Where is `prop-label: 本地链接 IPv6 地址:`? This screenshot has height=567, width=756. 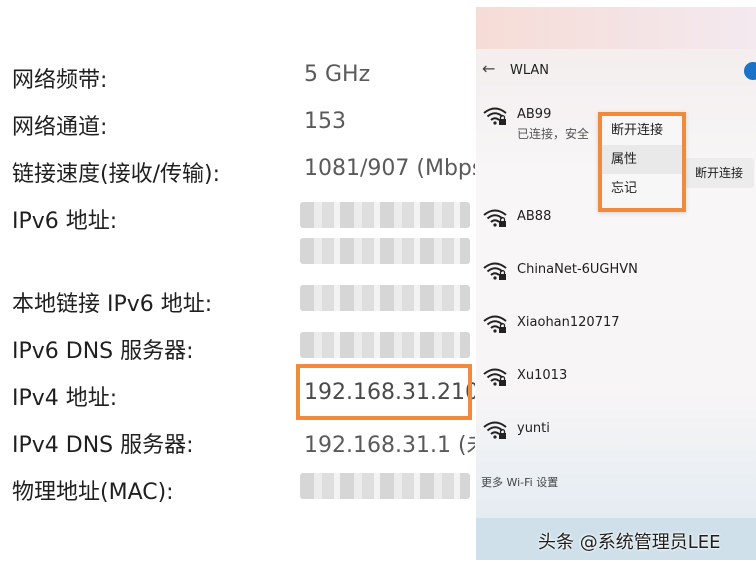 prop-label: 本地链接 IPv6 地址: is located at coordinates (112, 304).